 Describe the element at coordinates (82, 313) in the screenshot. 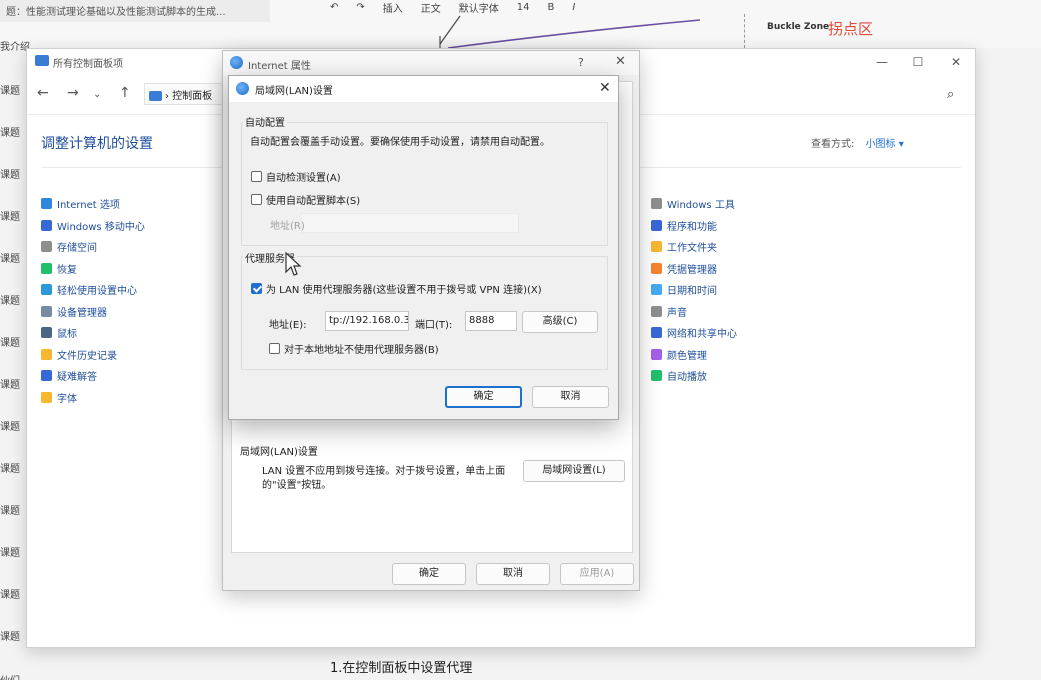

I see `control-panel-item-label: 设备管理器` at that location.